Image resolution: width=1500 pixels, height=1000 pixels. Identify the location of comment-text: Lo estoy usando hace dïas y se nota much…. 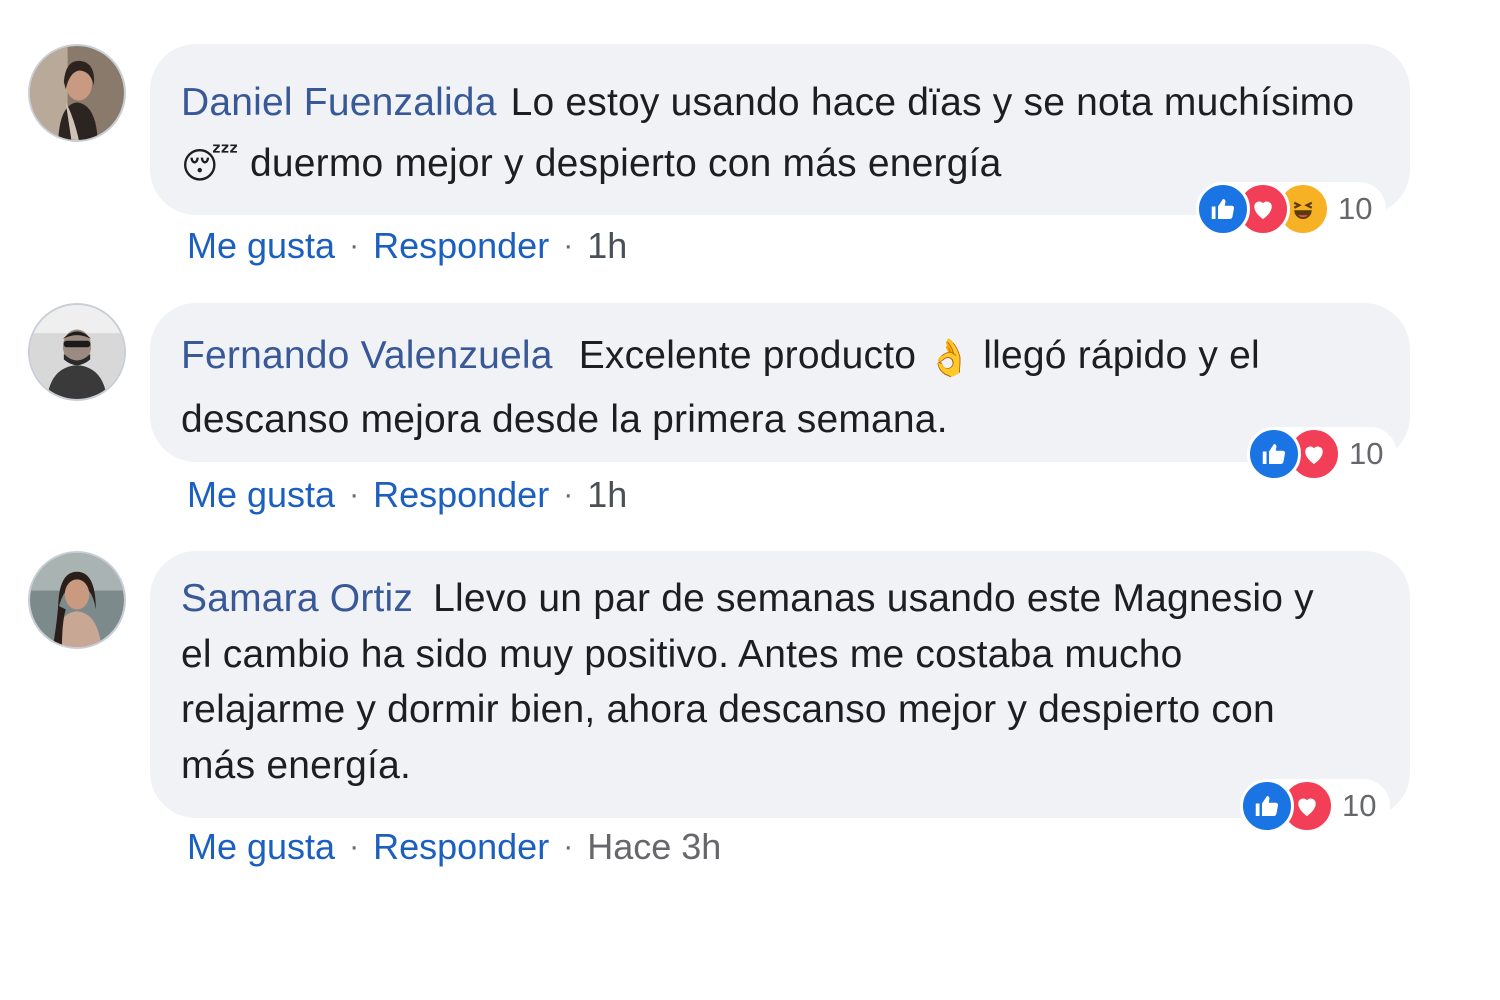
(932, 102).